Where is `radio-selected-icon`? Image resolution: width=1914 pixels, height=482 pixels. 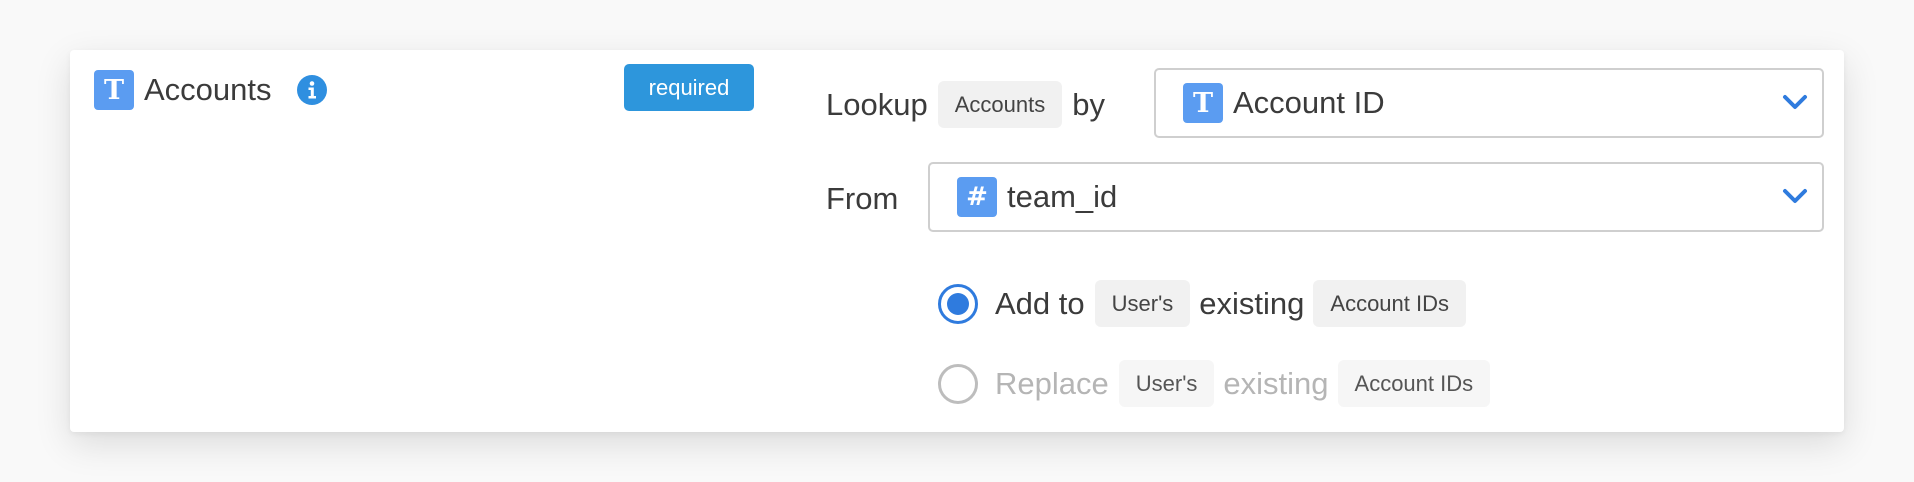
radio-selected-icon is located at coordinates (958, 303).